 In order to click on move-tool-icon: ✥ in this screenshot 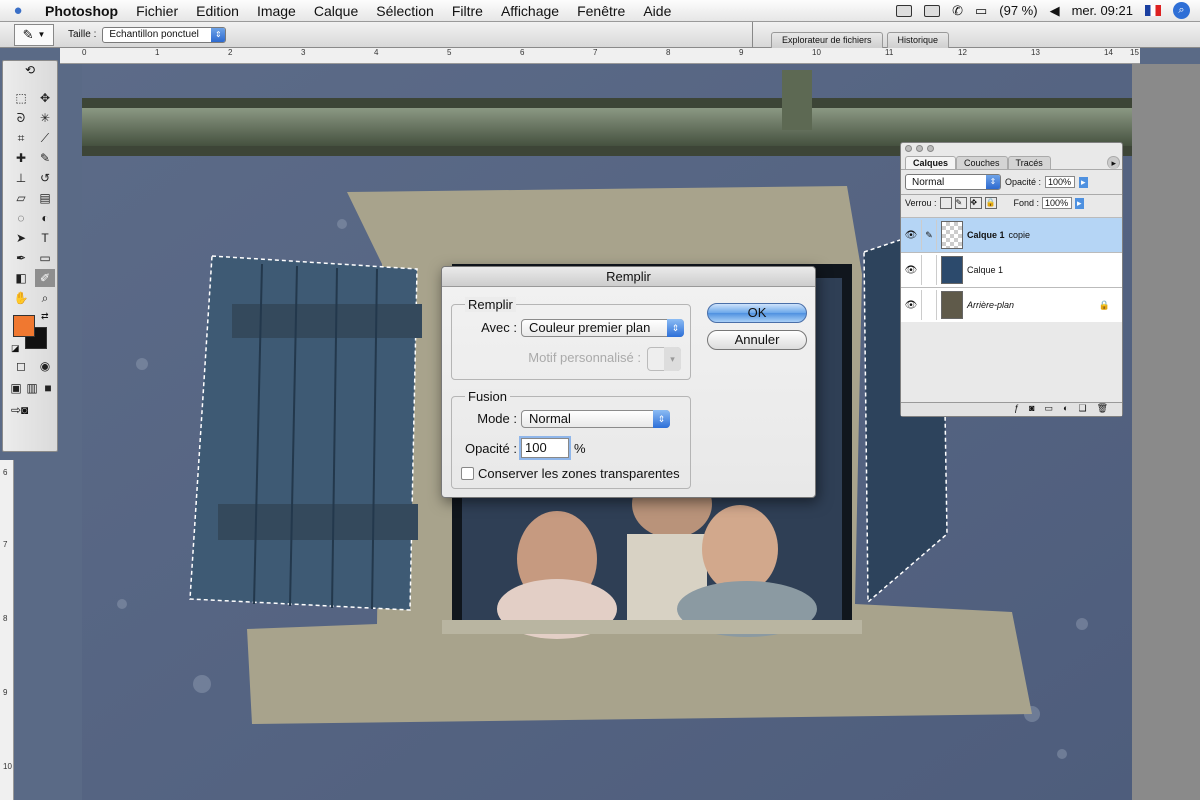, I will do `click(45, 98)`.